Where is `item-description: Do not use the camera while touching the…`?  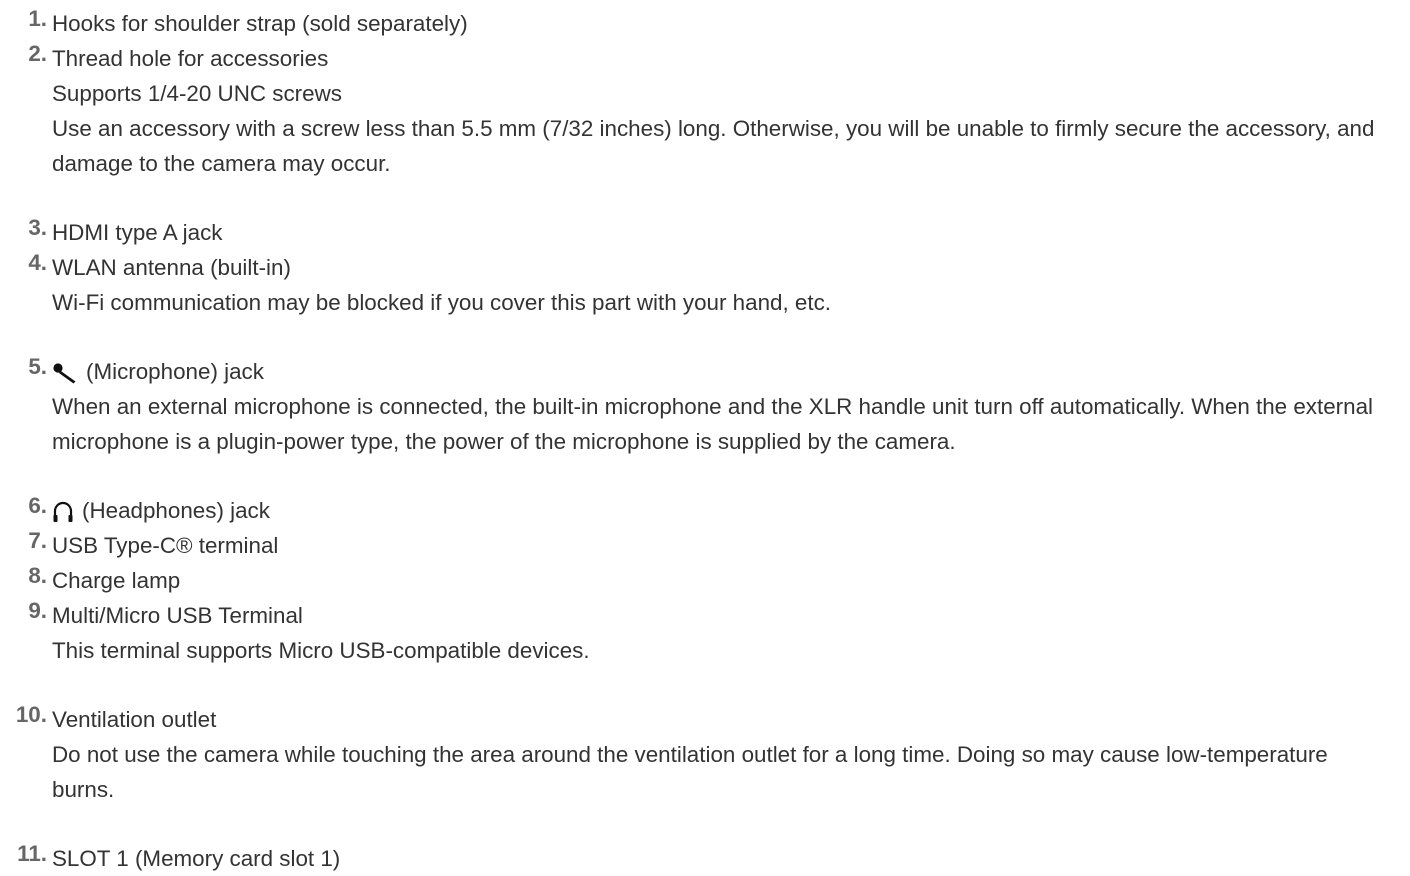 item-description: Do not use the camera while touching the… is located at coordinates (690, 772).